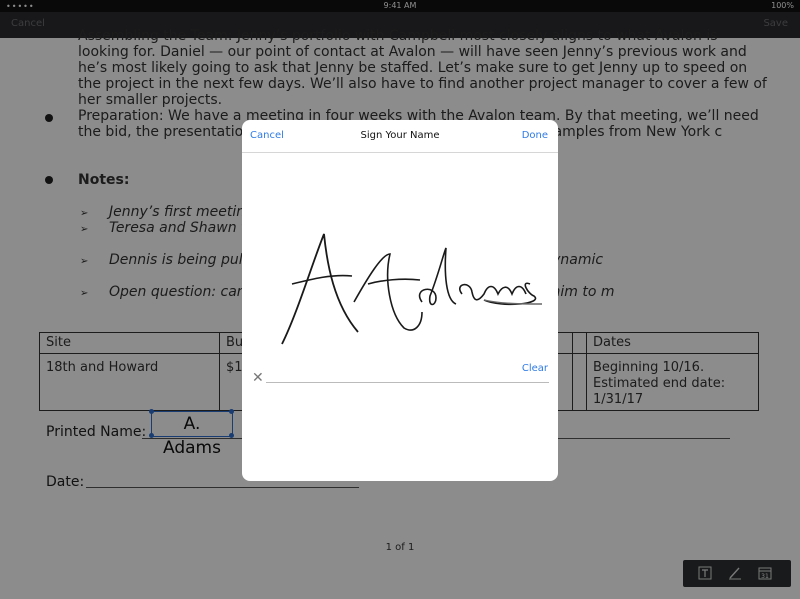  Describe the element at coordinates (535, 368) in the screenshot. I see `clear-button: Clear` at that location.